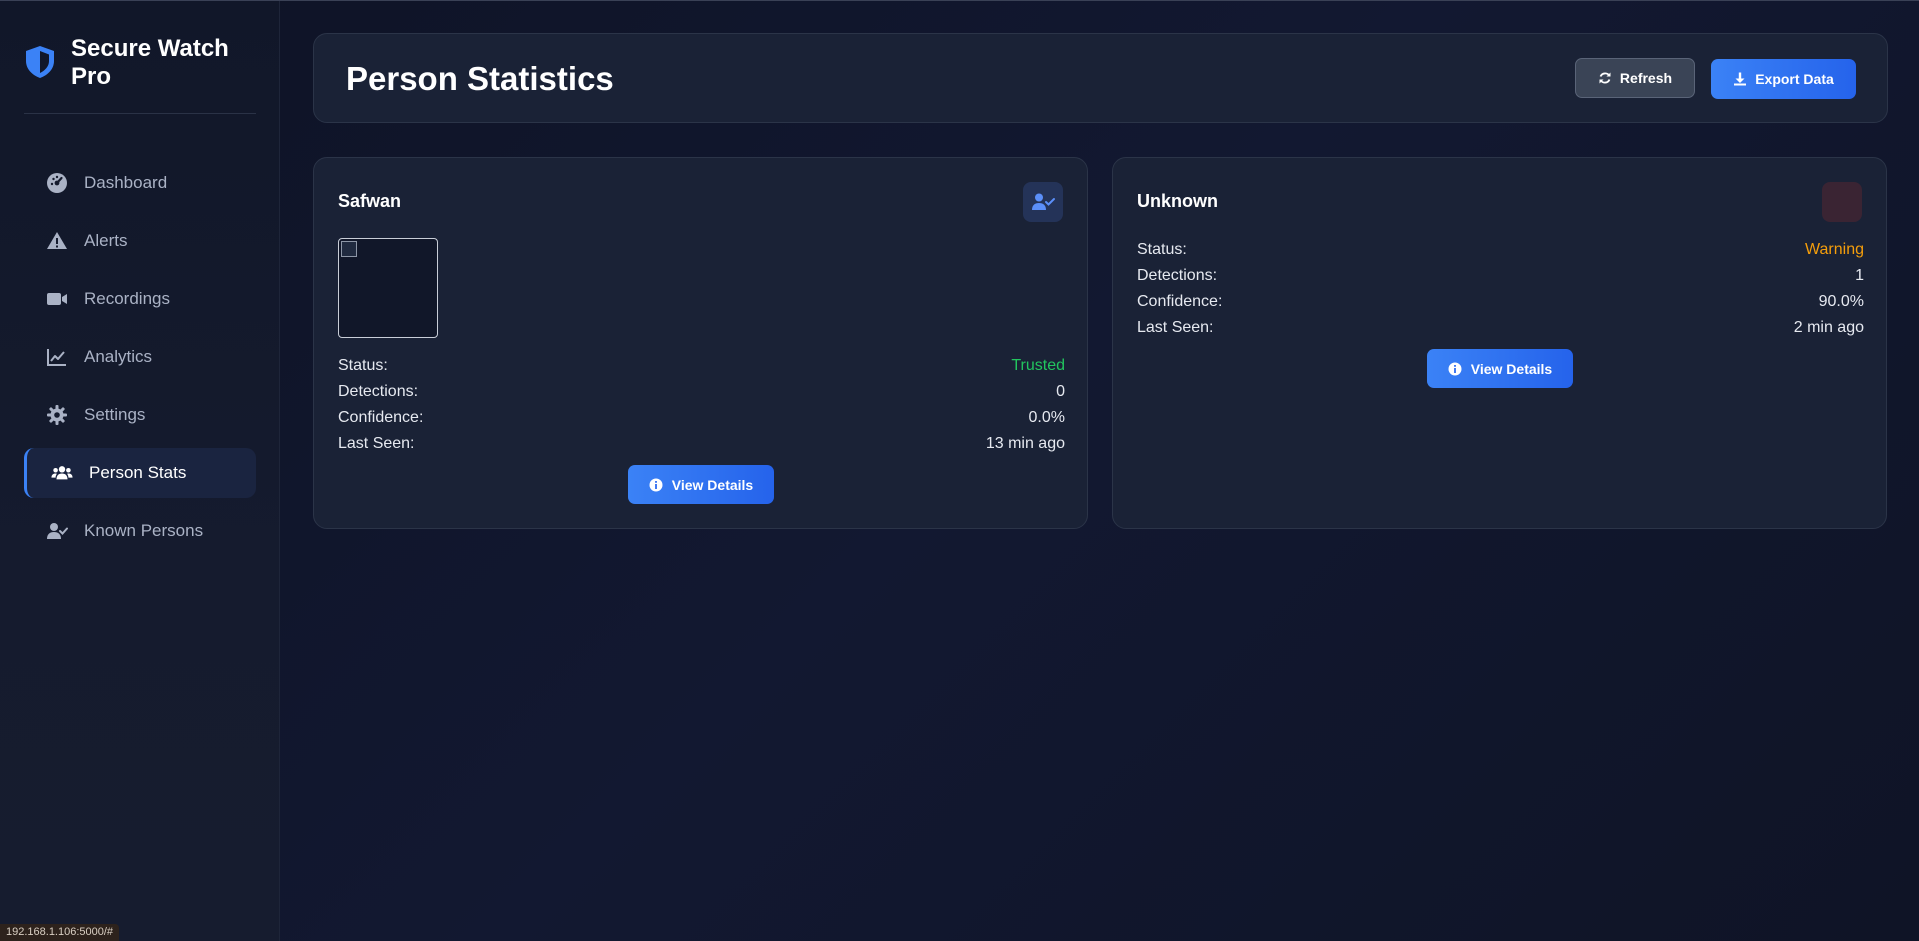 Image resolution: width=1919 pixels, height=941 pixels. I want to click on confidence-value: 0.0%, so click(1046, 417).